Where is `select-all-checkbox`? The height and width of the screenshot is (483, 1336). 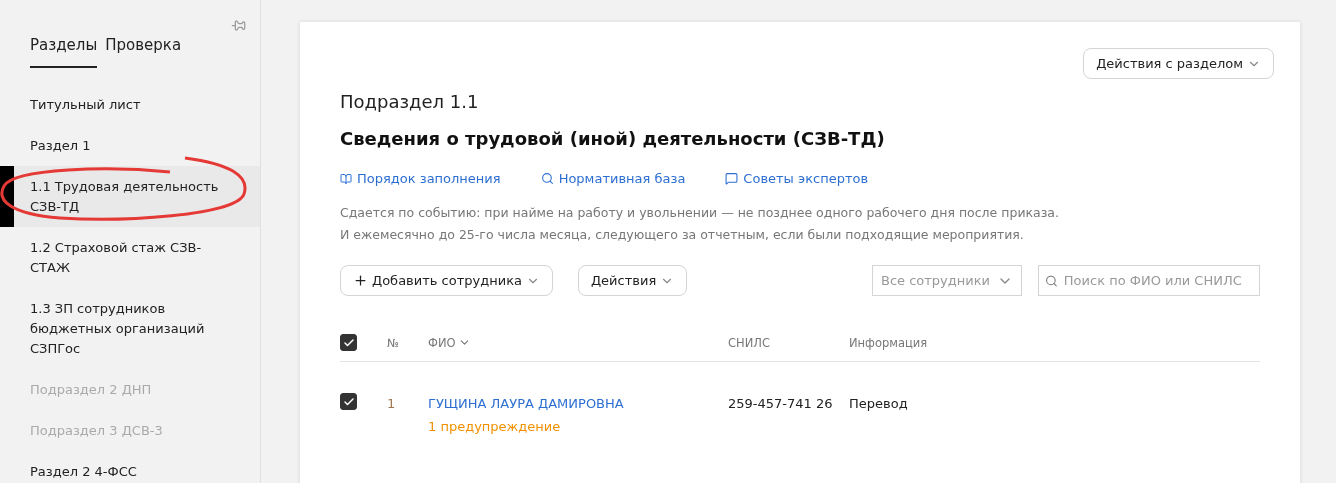
select-all-checkbox is located at coordinates (348, 342).